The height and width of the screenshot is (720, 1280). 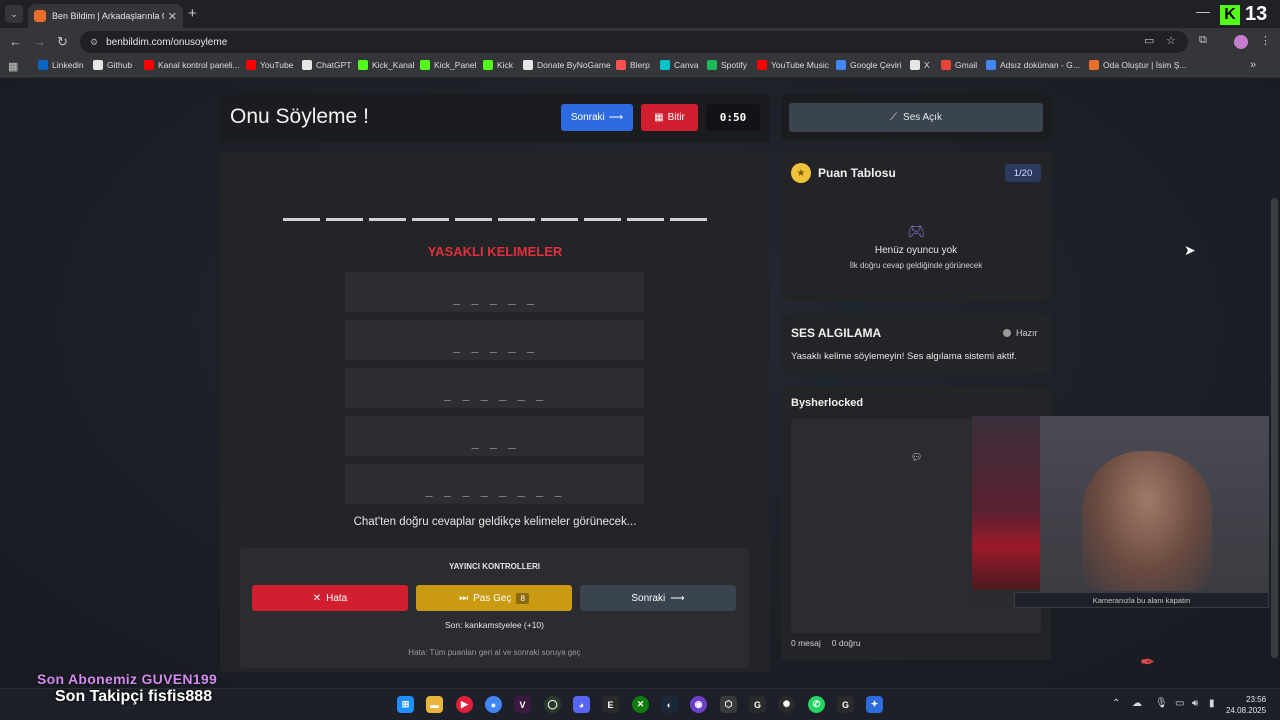 I want to click on tray-overflow-icon: ⌃, so click(x=1116, y=703).